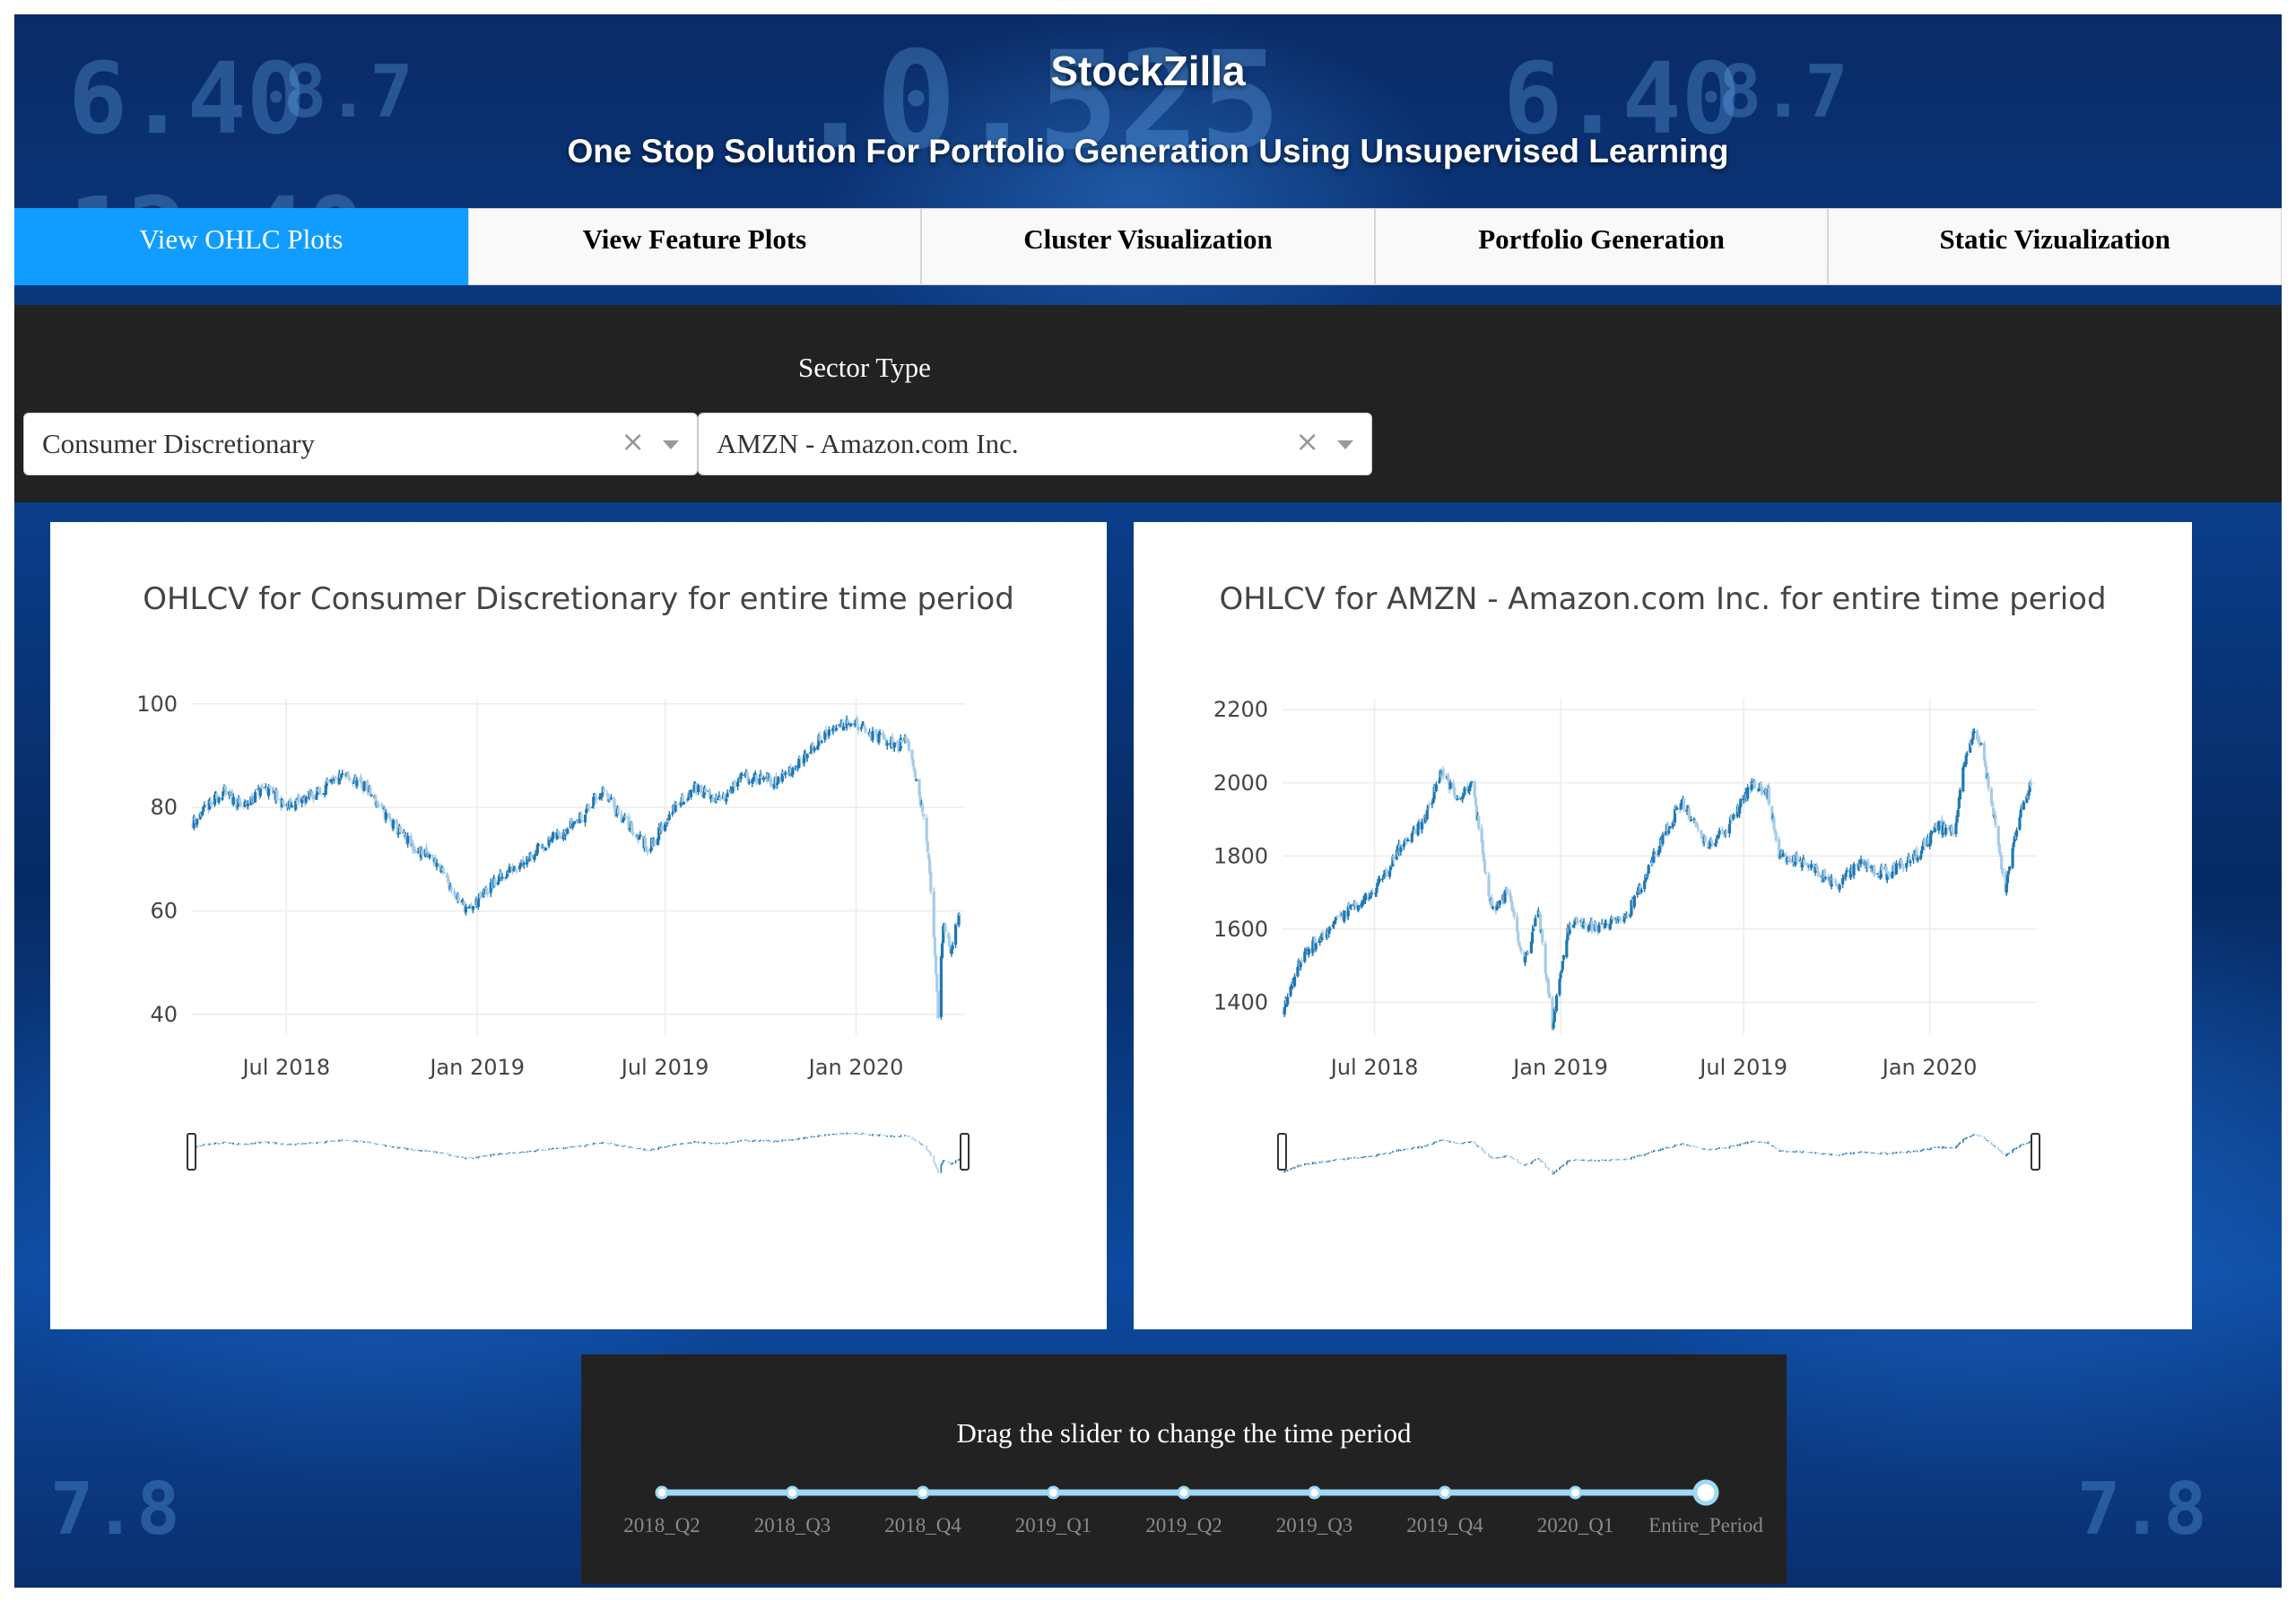  What do you see at coordinates (1240, 1002) in the screenshot?
I see `y-tick-label: 1400` at bounding box center [1240, 1002].